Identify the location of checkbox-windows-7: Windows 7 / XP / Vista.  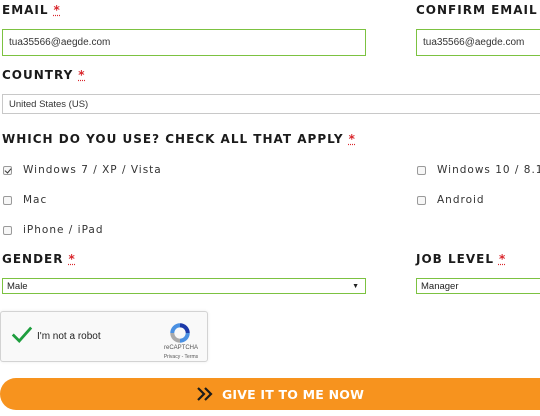
(82, 170).